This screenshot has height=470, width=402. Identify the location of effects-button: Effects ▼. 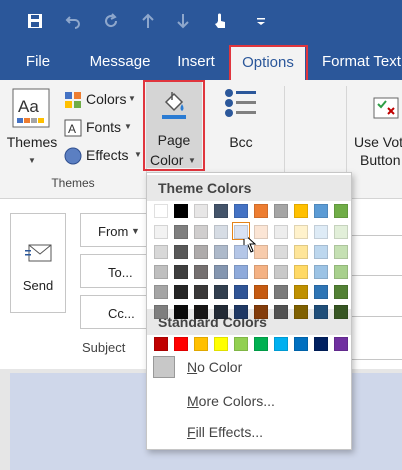
(104, 156).